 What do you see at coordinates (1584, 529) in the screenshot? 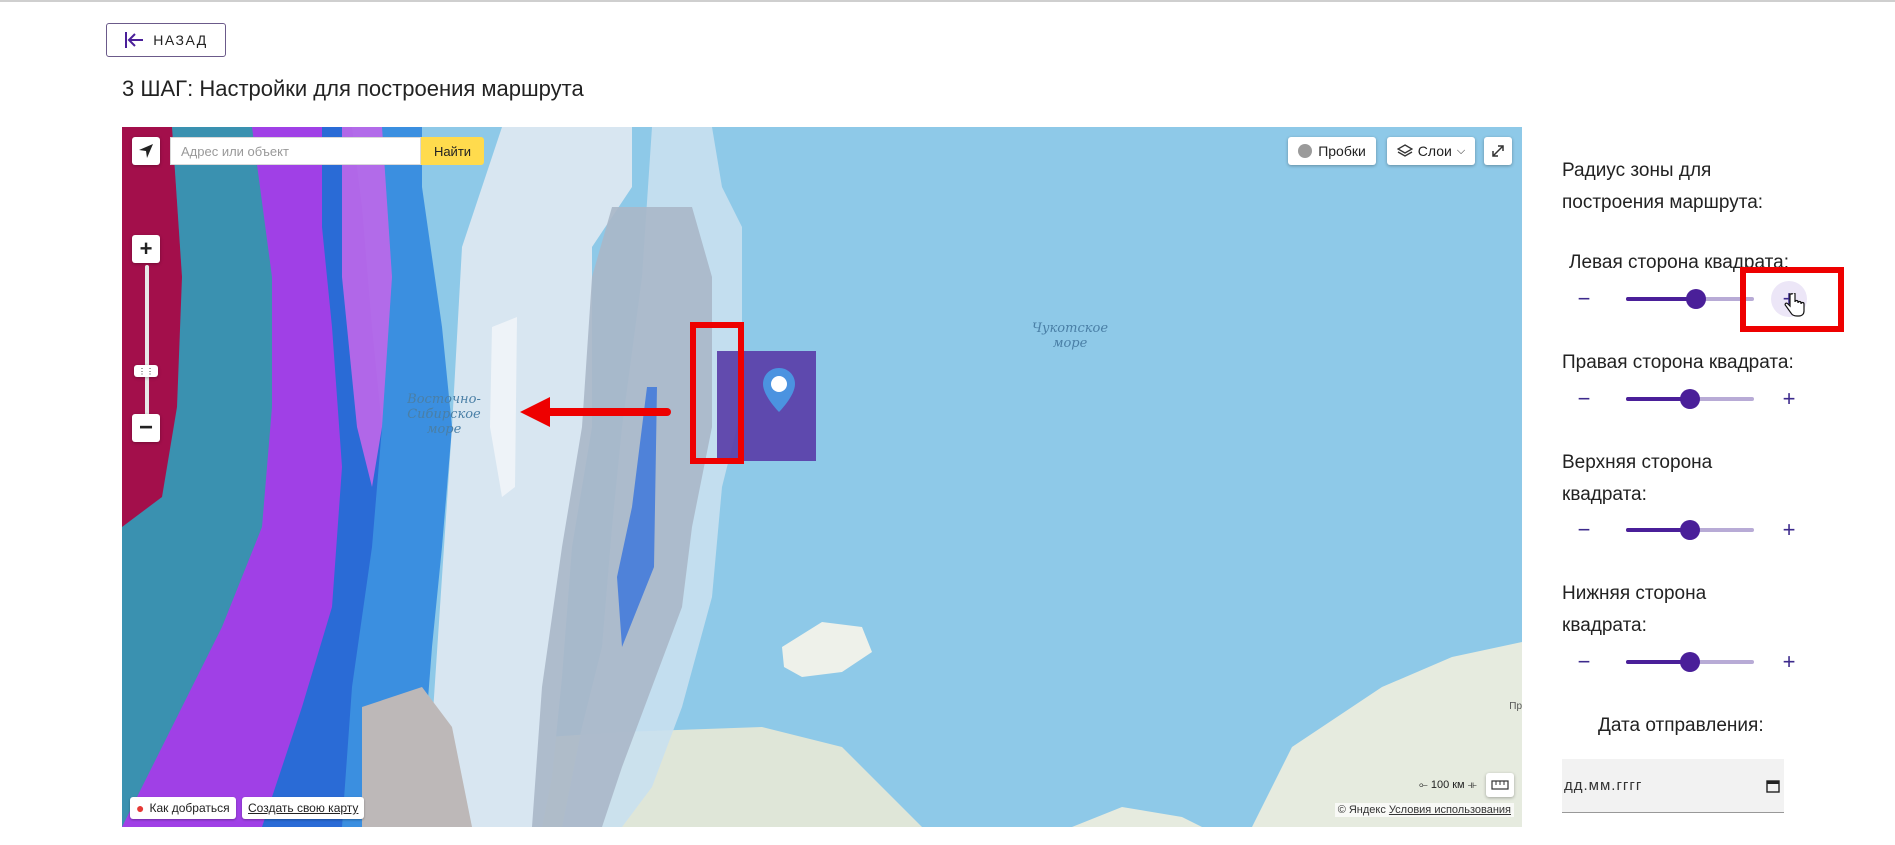
I see `top-side-minus-button: −` at bounding box center [1584, 529].